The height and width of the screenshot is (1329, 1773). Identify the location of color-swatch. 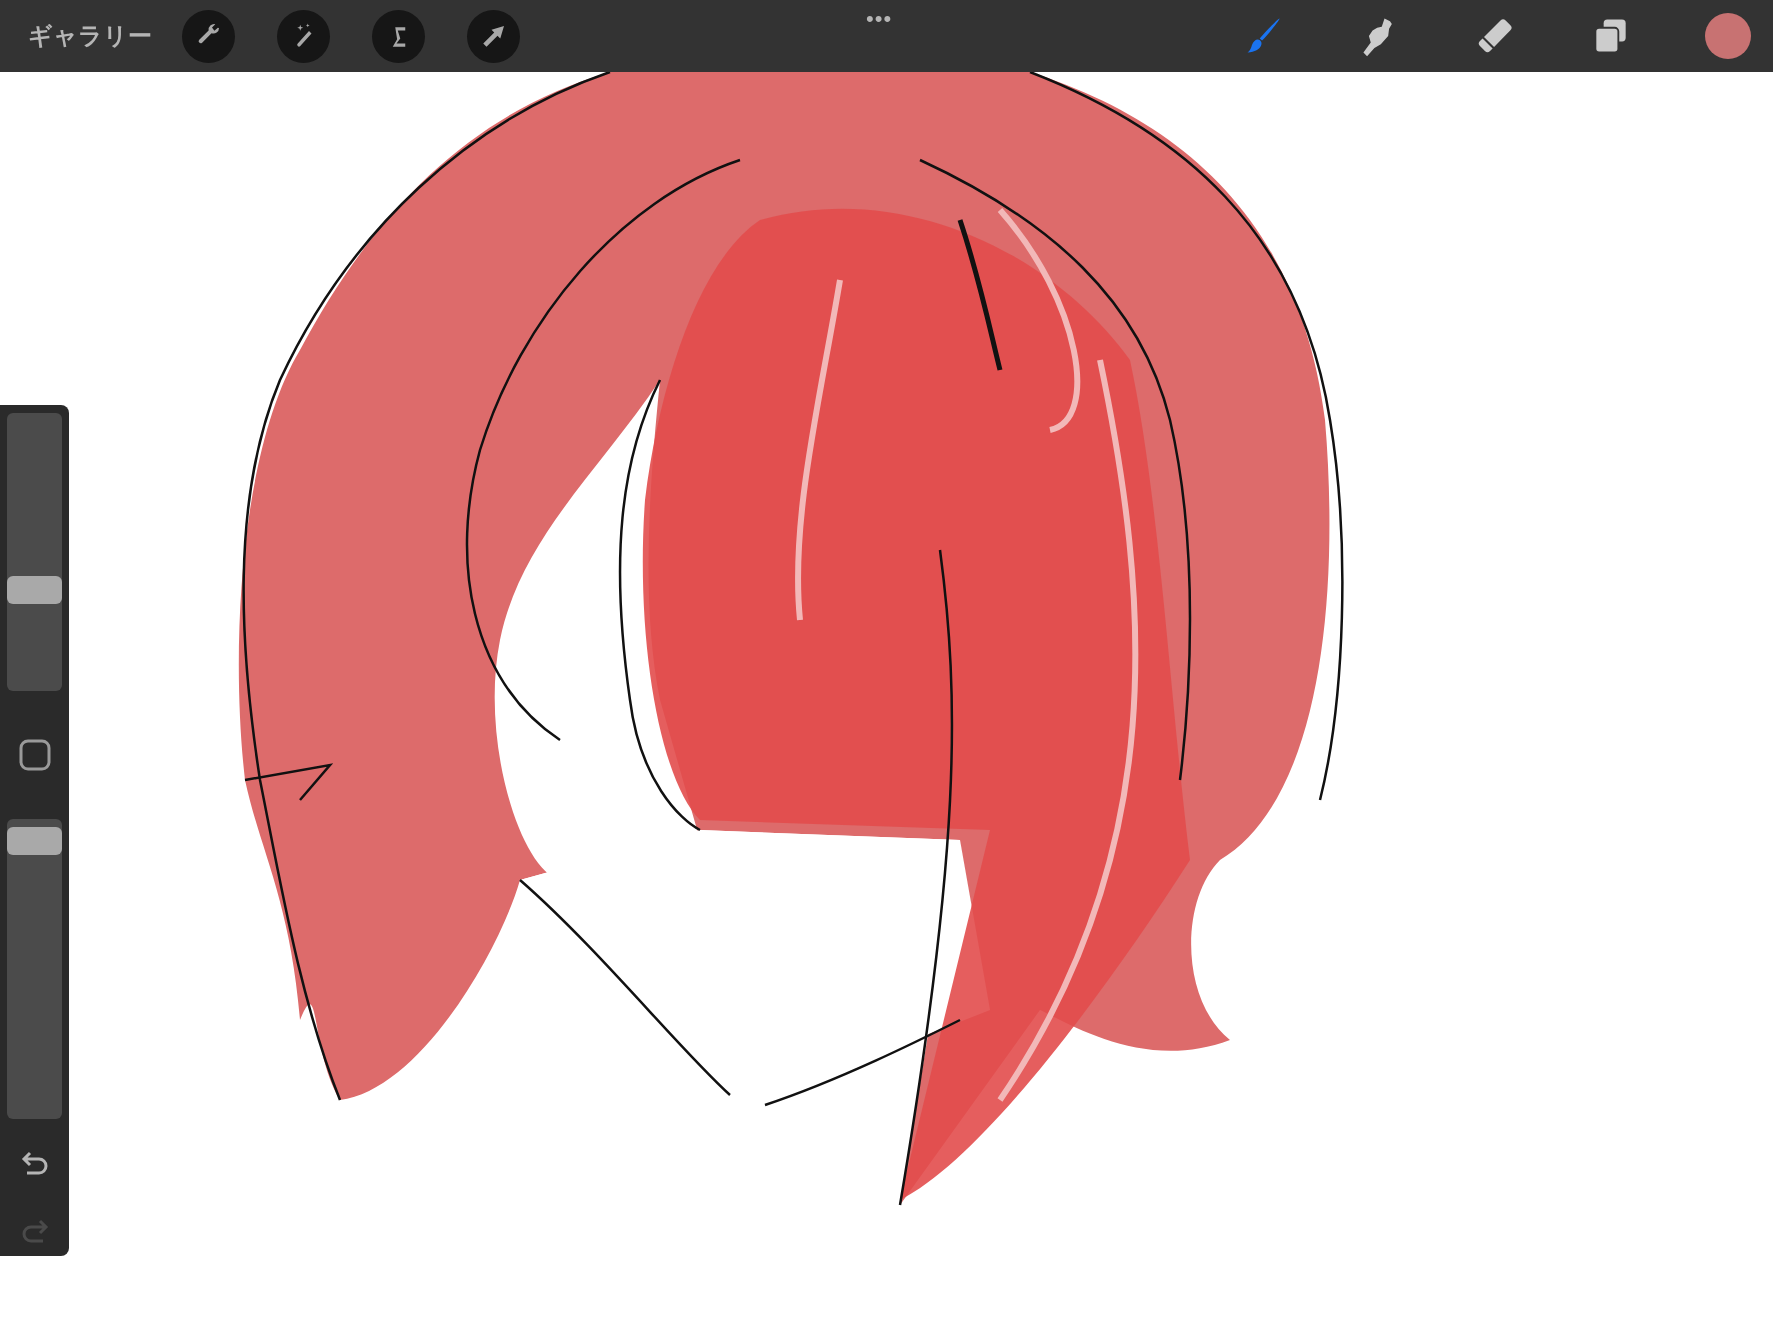
(1728, 36).